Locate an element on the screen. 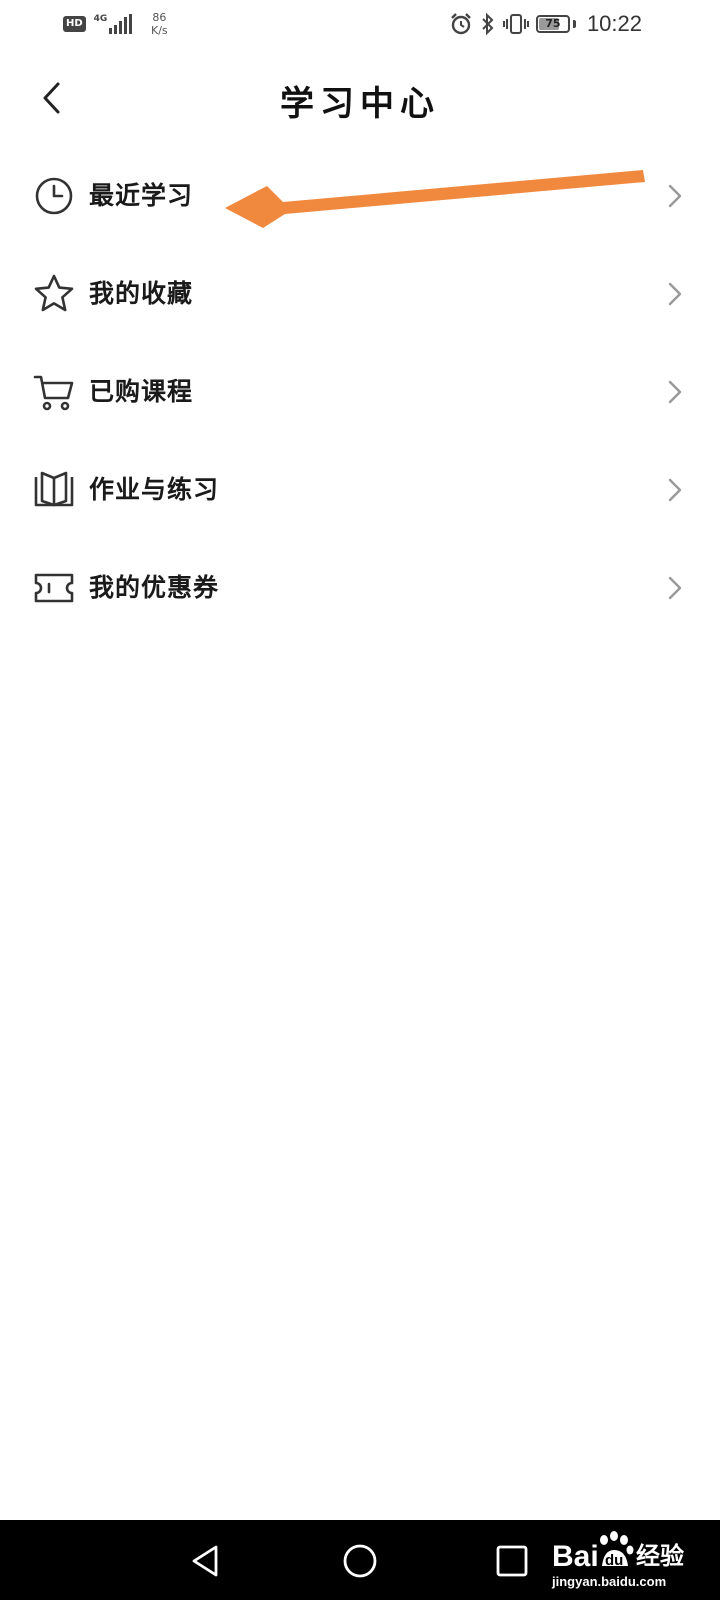  hd-badge: HD is located at coordinates (74, 24).